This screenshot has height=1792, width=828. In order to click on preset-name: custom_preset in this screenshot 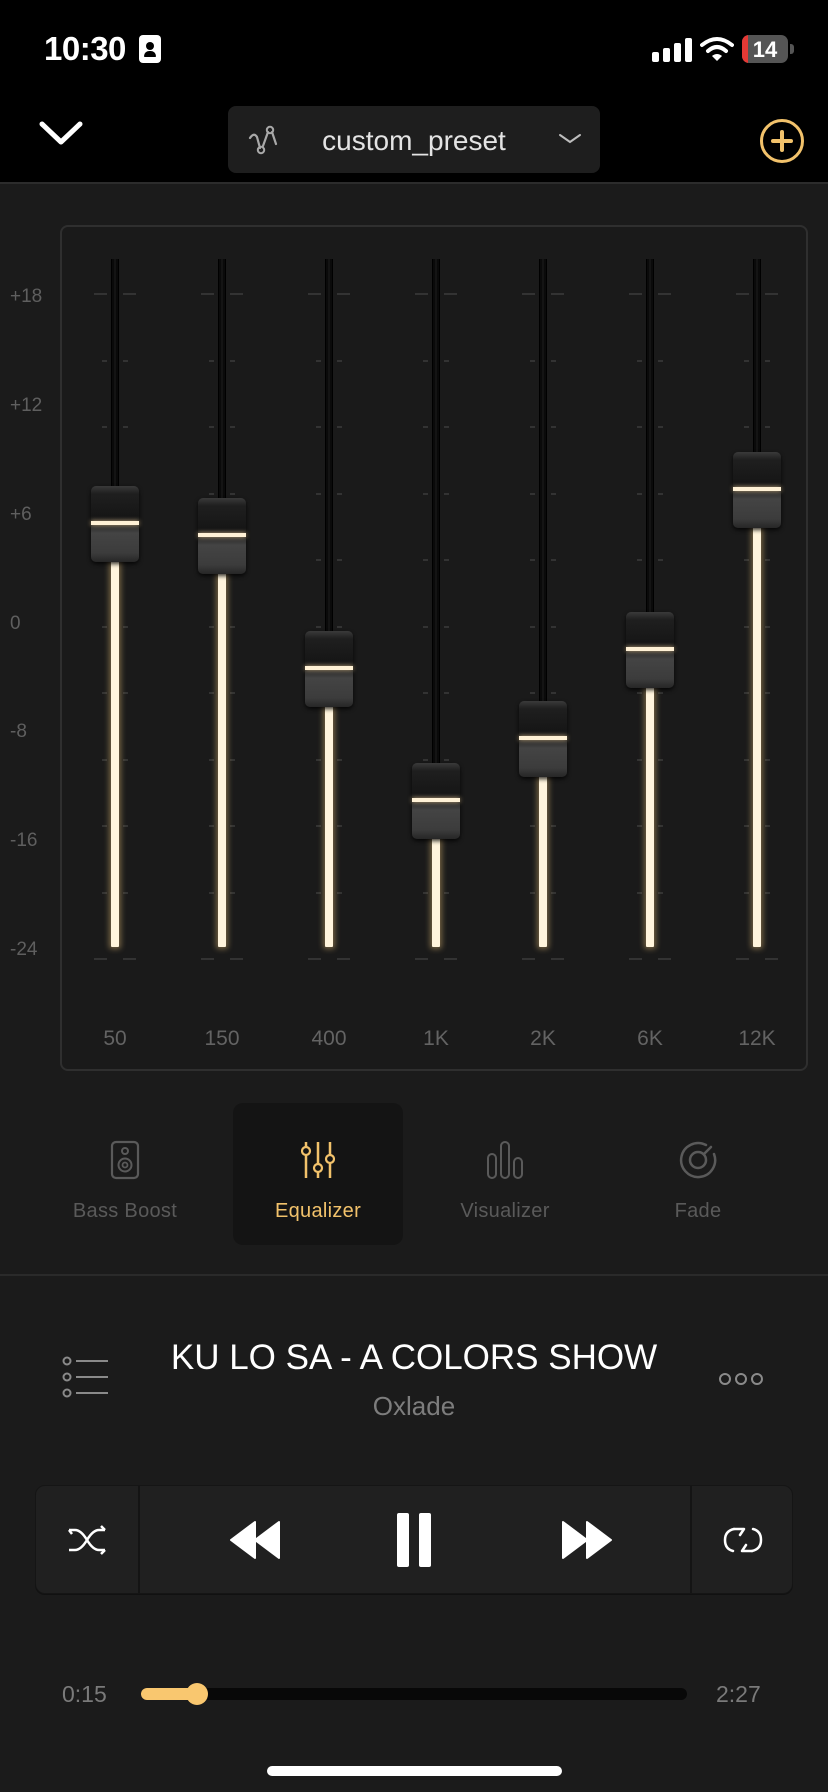, I will do `click(414, 140)`.